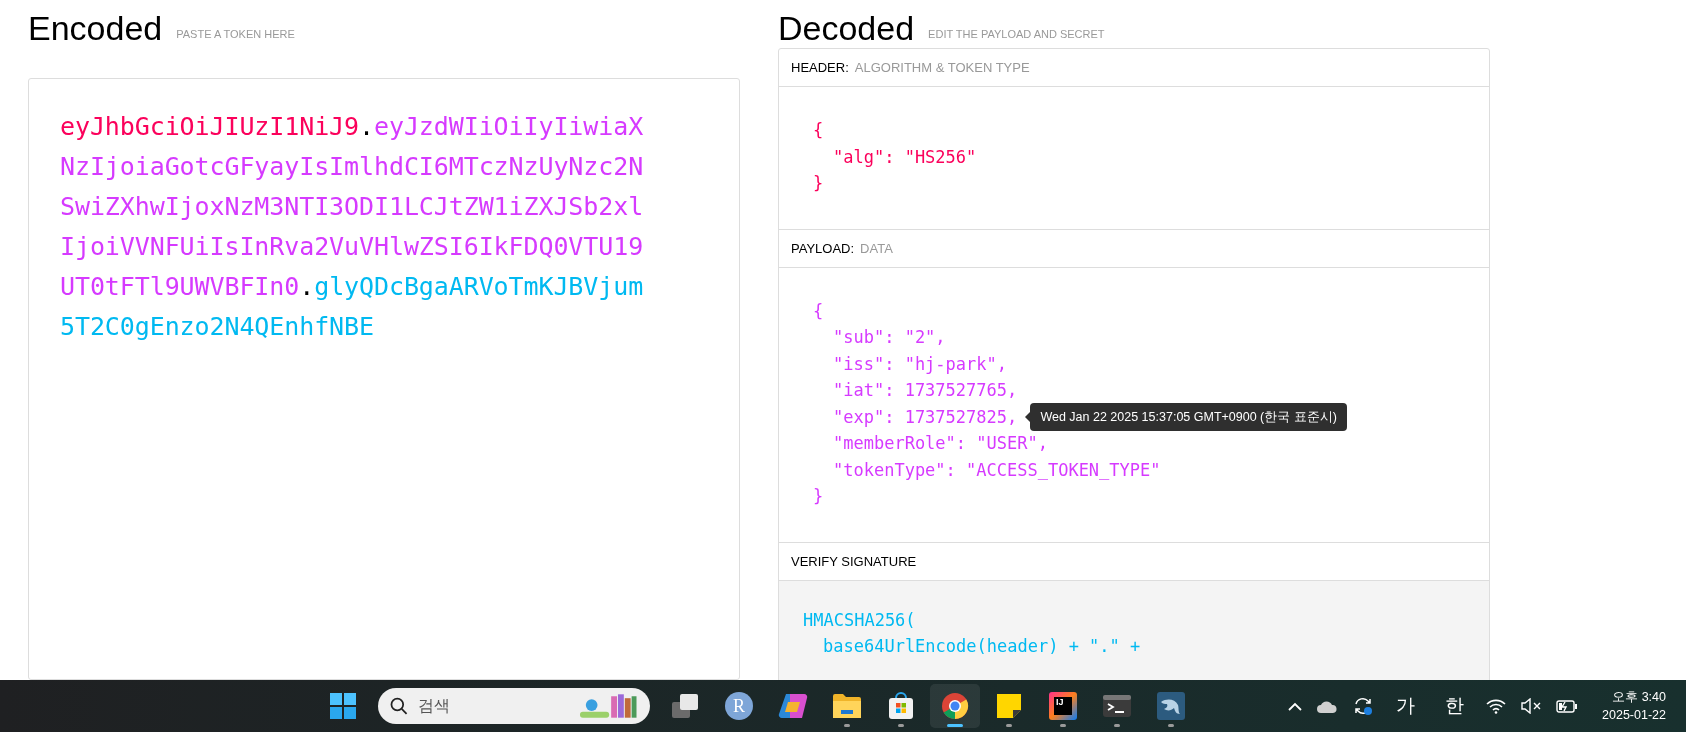 This screenshot has height=732, width=1686. What do you see at coordinates (1009, 706) in the screenshot?
I see `sticky-note-icon` at bounding box center [1009, 706].